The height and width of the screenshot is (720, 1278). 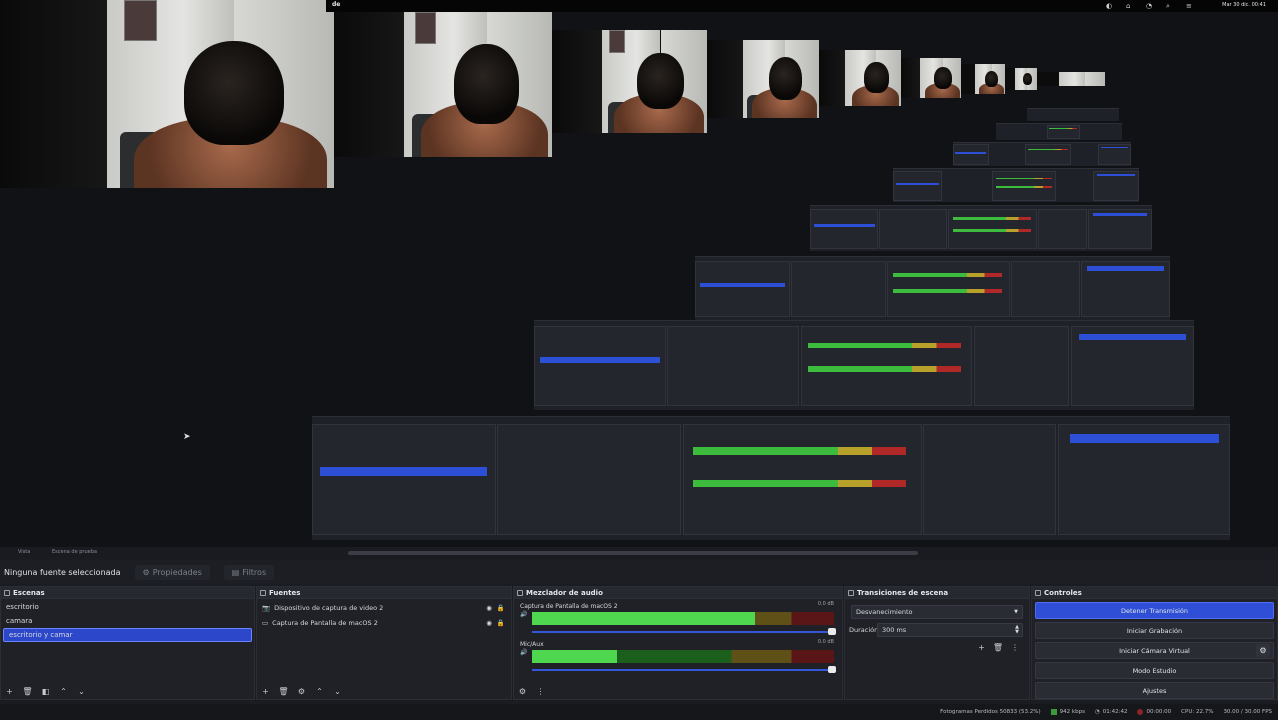 What do you see at coordinates (864, 630) in the screenshot?
I see `duration-label: Duración` at bounding box center [864, 630].